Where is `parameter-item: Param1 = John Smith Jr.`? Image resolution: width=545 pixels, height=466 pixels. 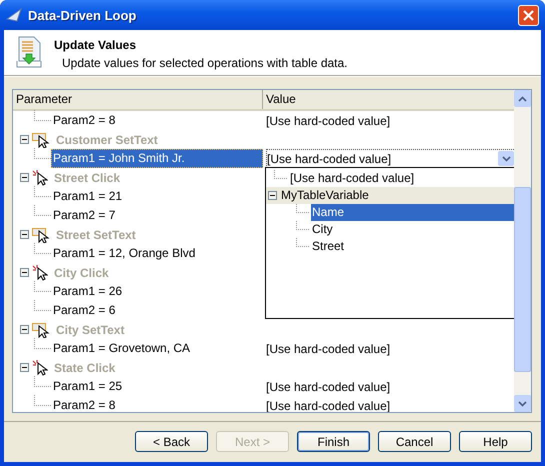 parameter-item: Param1 = John Smith Jr. is located at coordinates (157, 158).